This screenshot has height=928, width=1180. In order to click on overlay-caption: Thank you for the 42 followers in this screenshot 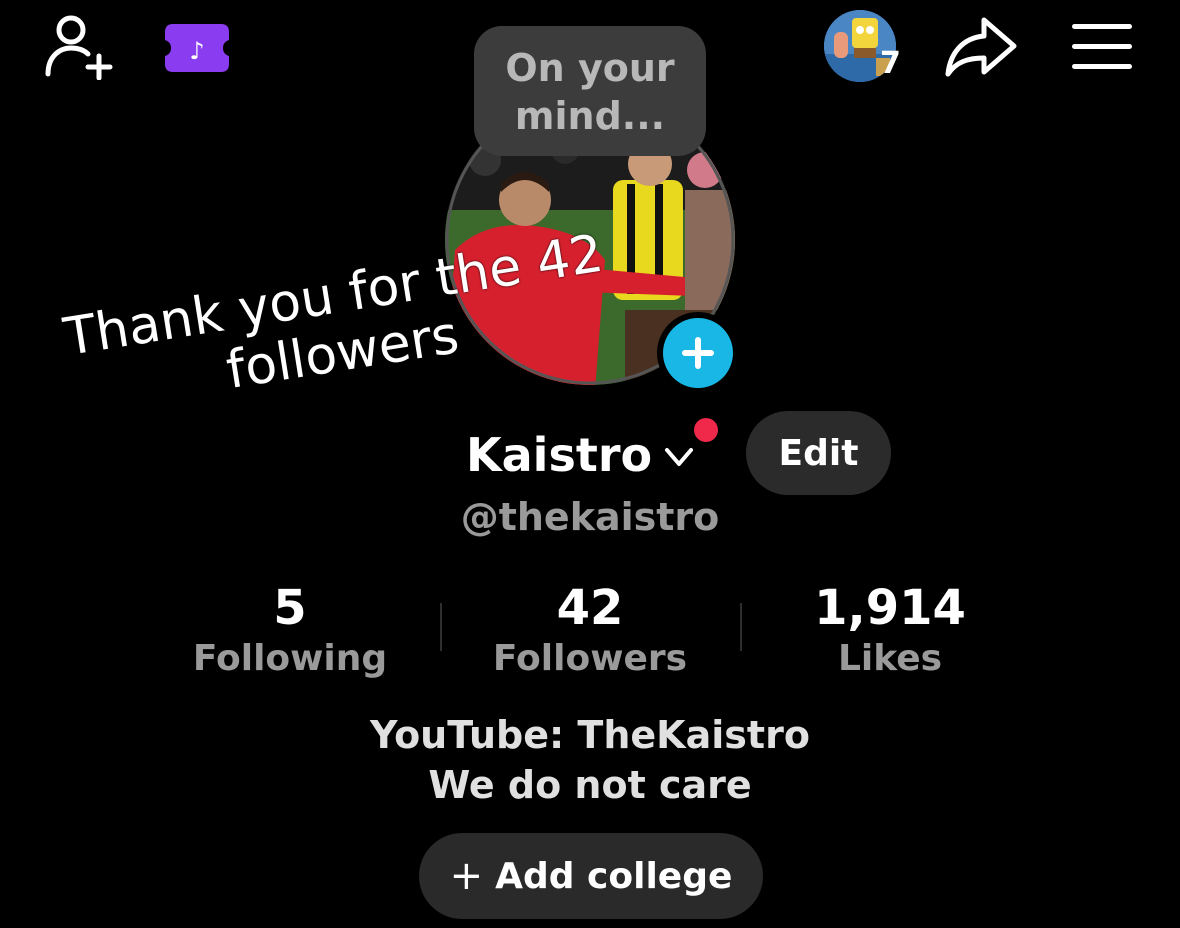, I will do `click(338, 324)`.